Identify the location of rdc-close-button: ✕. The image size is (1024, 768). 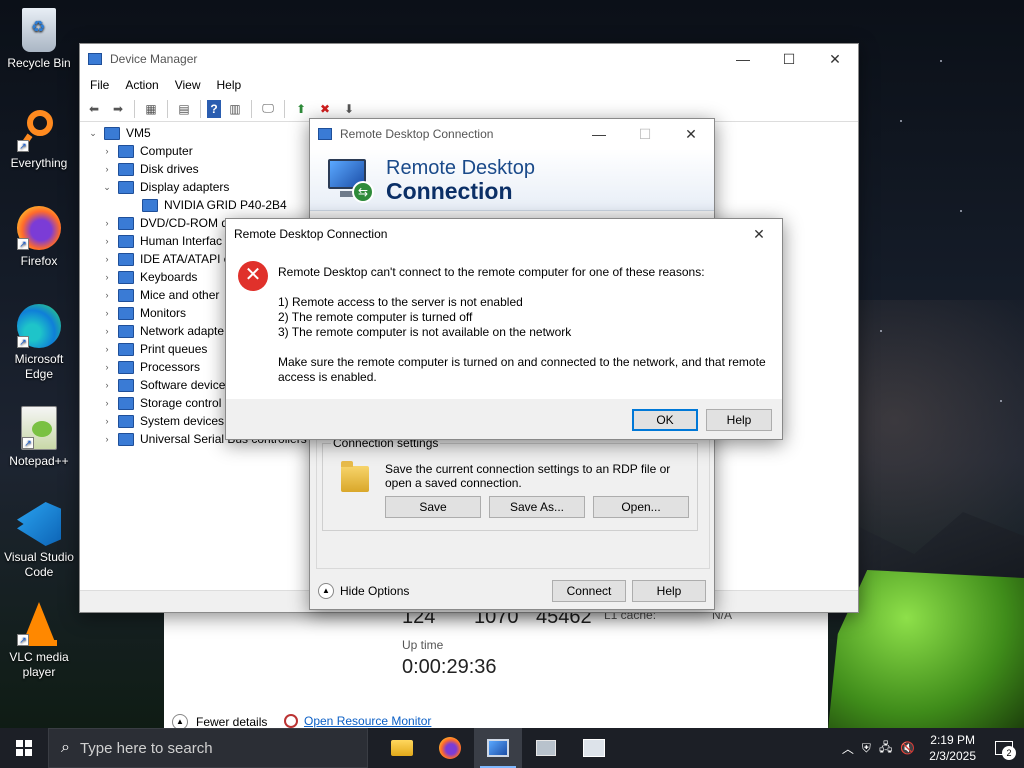
(691, 134).